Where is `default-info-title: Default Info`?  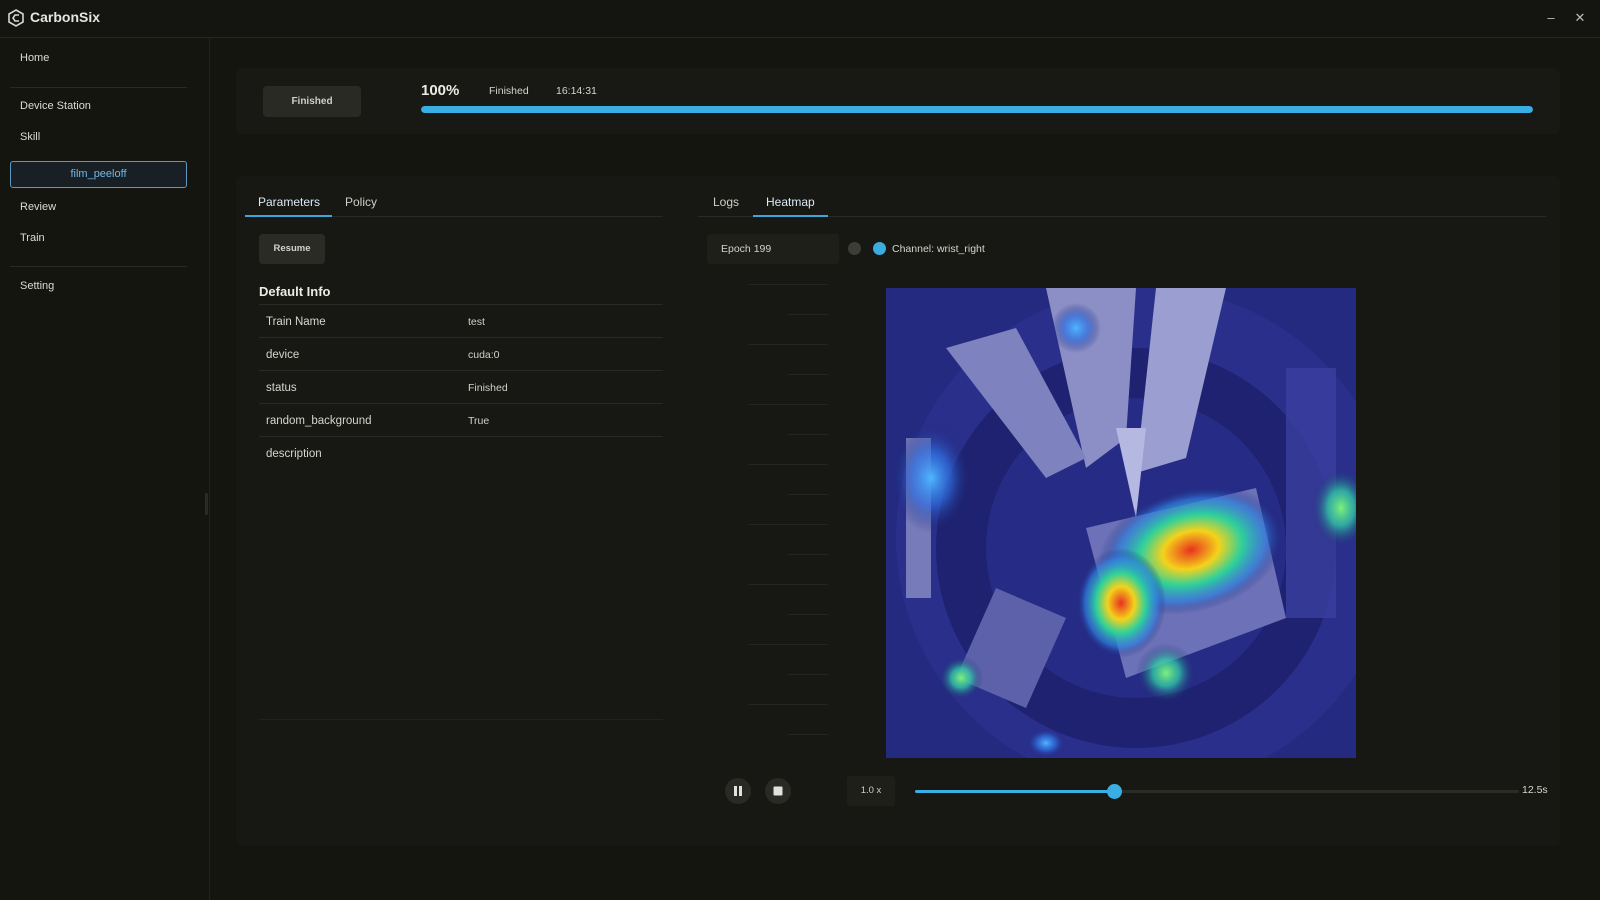 default-info-title: Default Info is located at coordinates (295, 291).